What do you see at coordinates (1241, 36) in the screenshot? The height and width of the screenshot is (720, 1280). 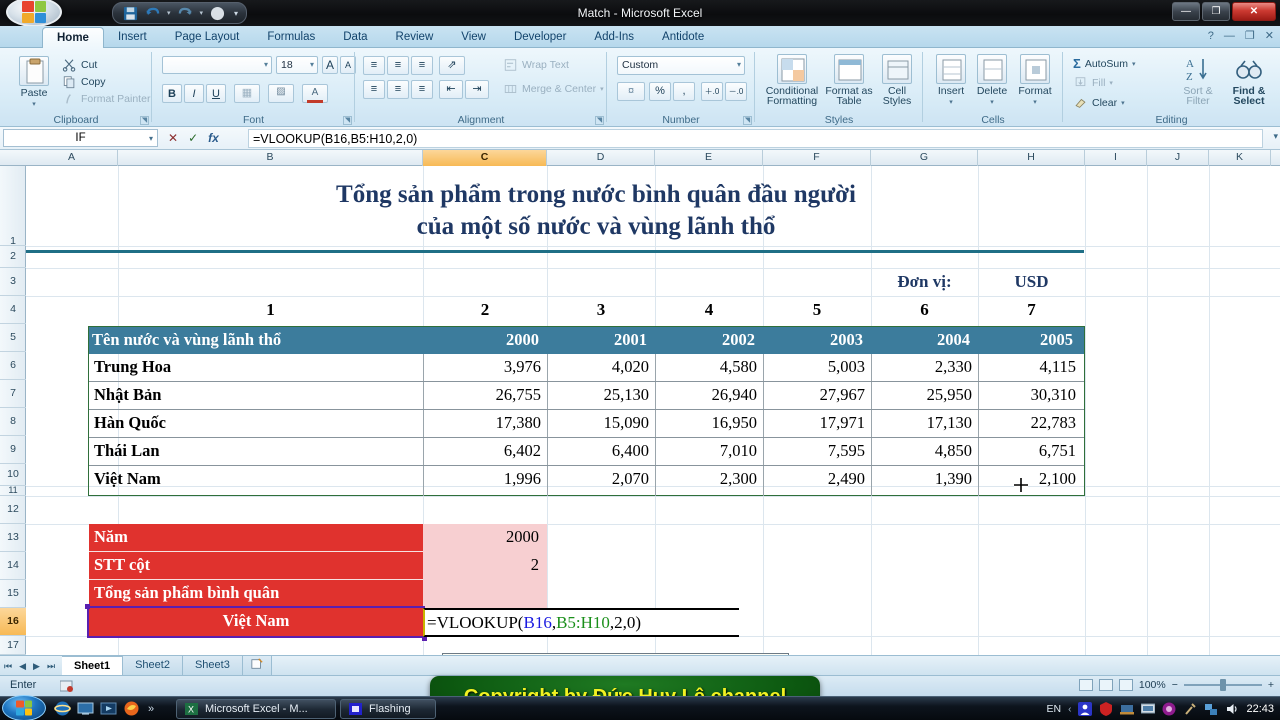 I see `ribbon-window-controls: ? — ❐ ✕` at bounding box center [1241, 36].